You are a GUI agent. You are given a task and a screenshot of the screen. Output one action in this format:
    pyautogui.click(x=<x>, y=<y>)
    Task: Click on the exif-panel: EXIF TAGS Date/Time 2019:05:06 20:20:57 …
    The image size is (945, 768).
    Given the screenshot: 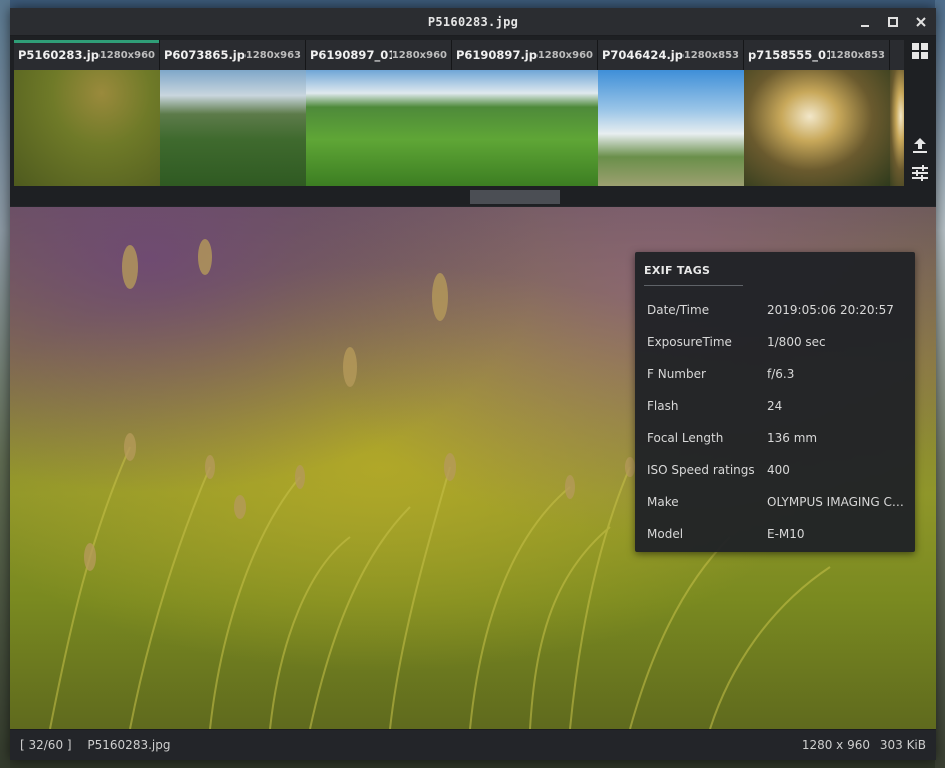 What is the action you would take?
    pyautogui.click(x=775, y=402)
    